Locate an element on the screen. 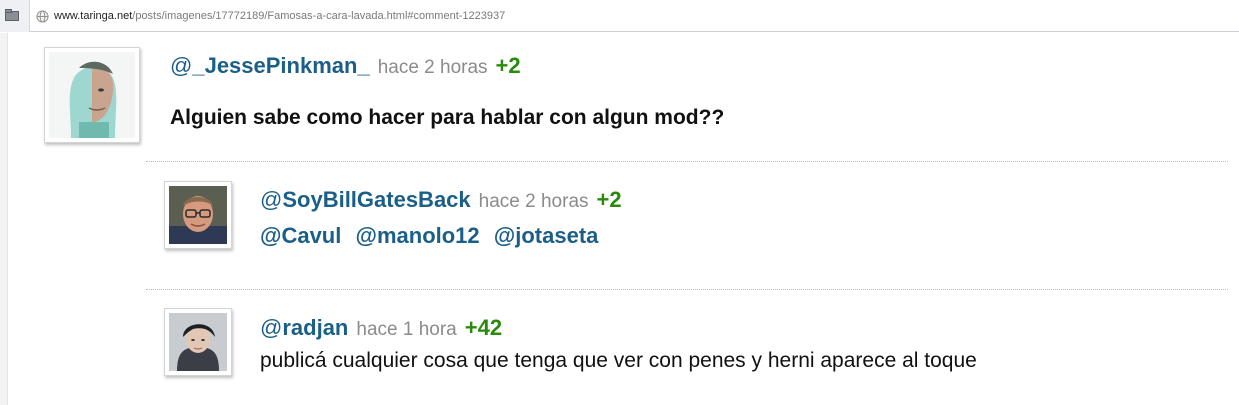 This screenshot has height=405, width=1239. comment-header: @ radjan hace 1 hora +42 is located at coordinates (381, 328).